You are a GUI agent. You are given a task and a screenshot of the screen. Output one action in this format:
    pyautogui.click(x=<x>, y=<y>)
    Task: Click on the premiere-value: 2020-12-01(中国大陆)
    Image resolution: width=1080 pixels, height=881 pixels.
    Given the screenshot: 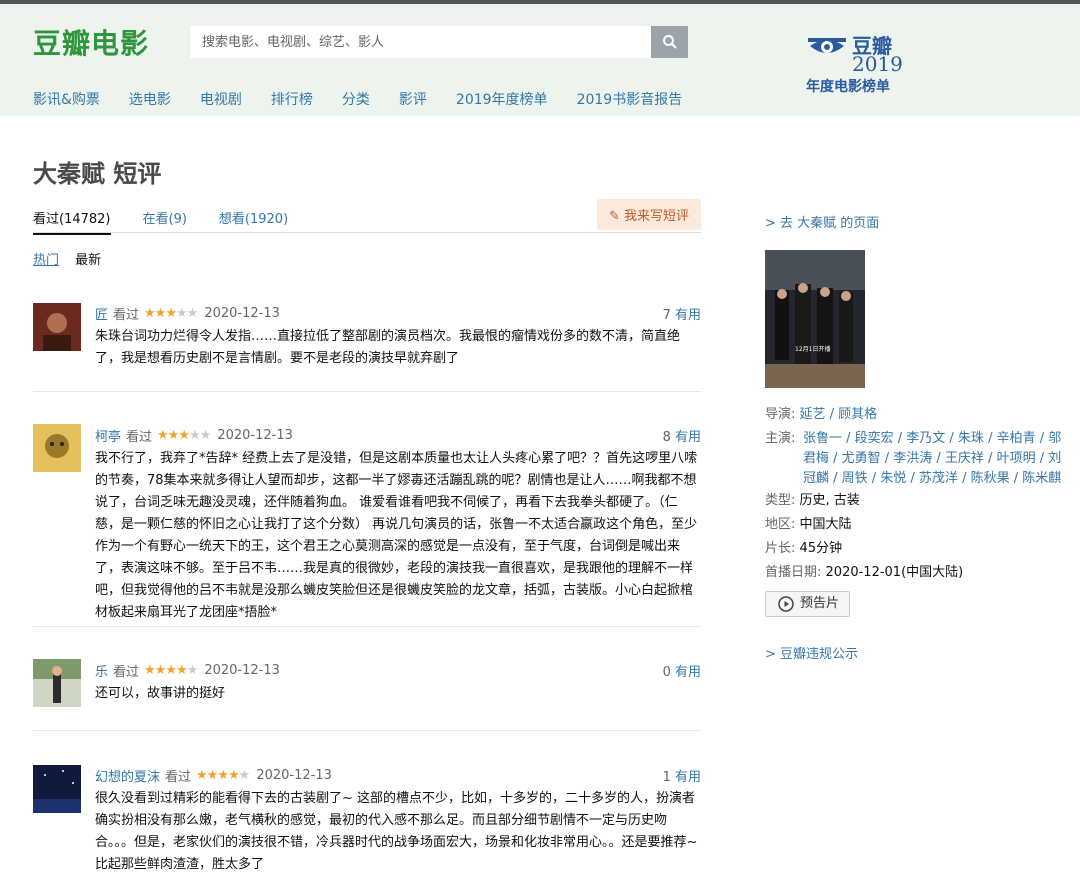 What is the action you would take?
    pyautogui.click(x=894, y=572)
    